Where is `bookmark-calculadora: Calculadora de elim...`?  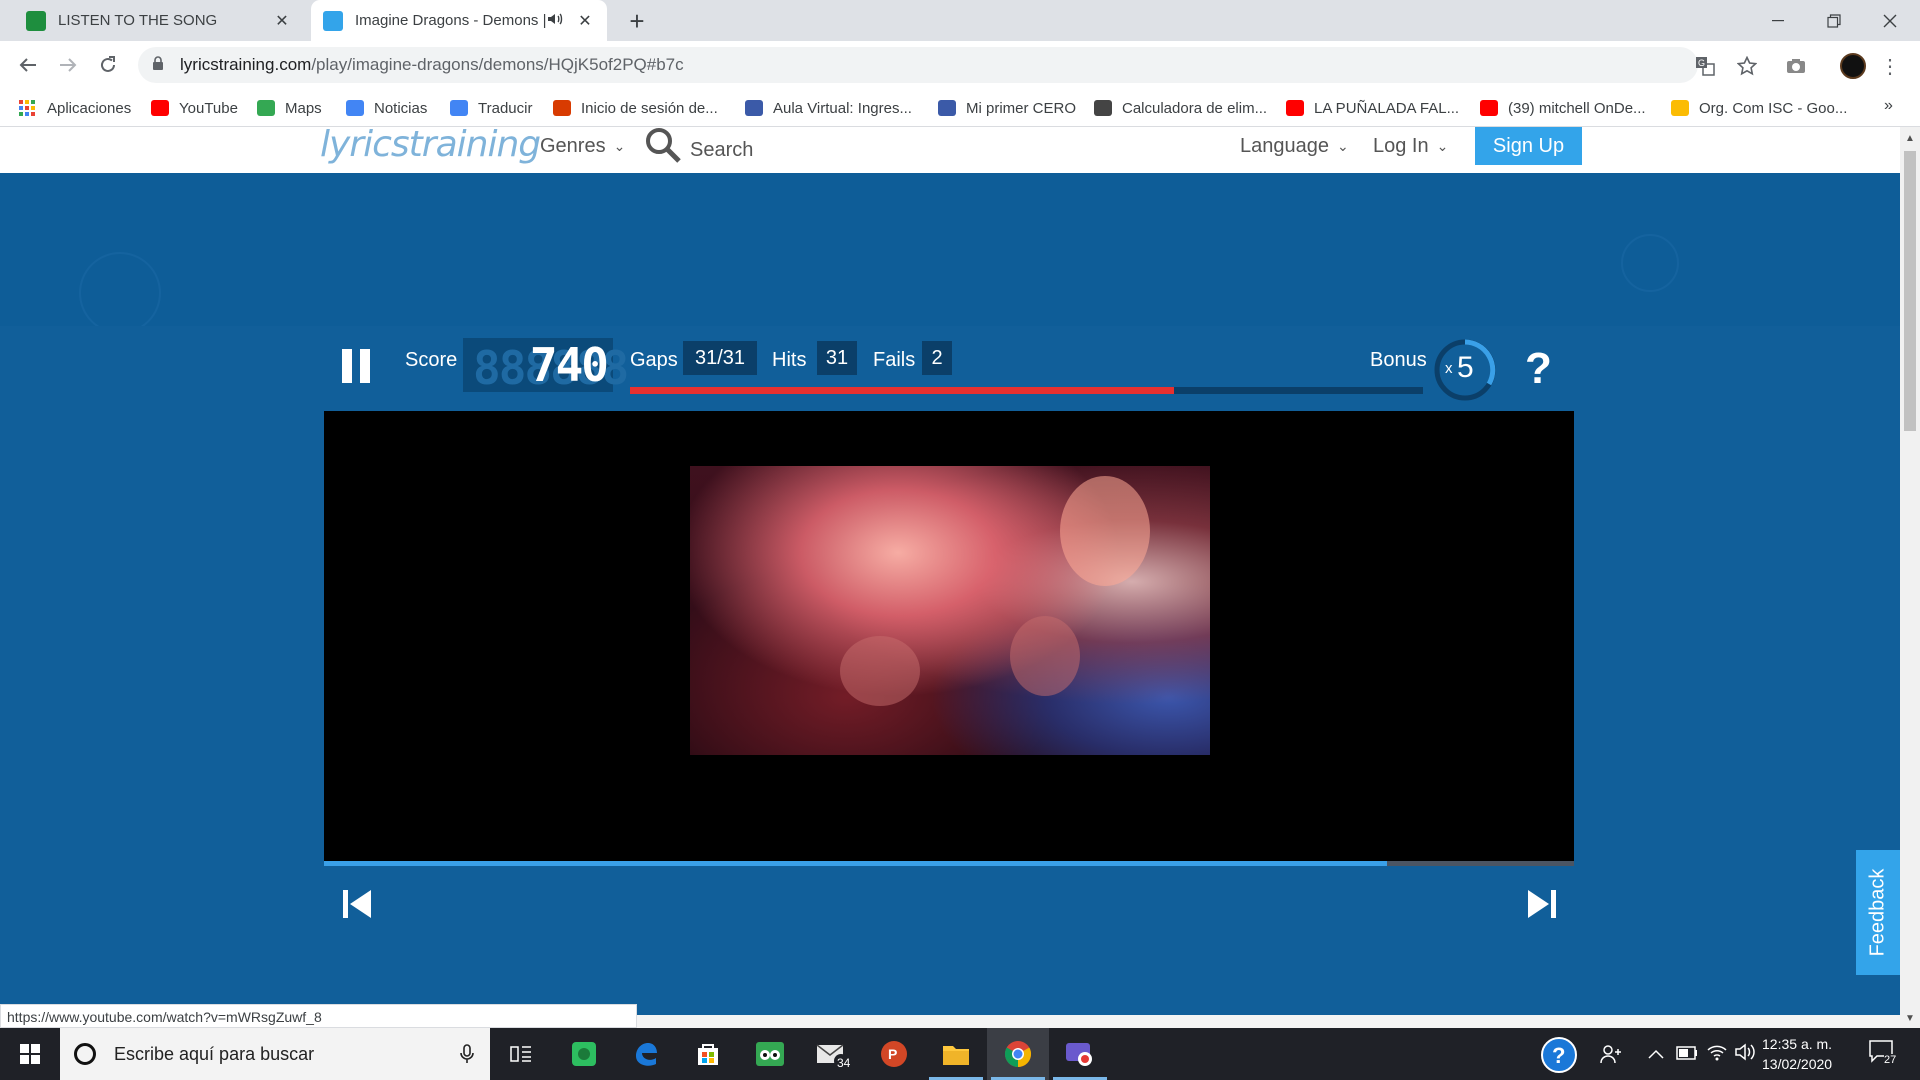
bookmark-calculadora: Calculadora de elim... is located at coordinates (1180, 108).